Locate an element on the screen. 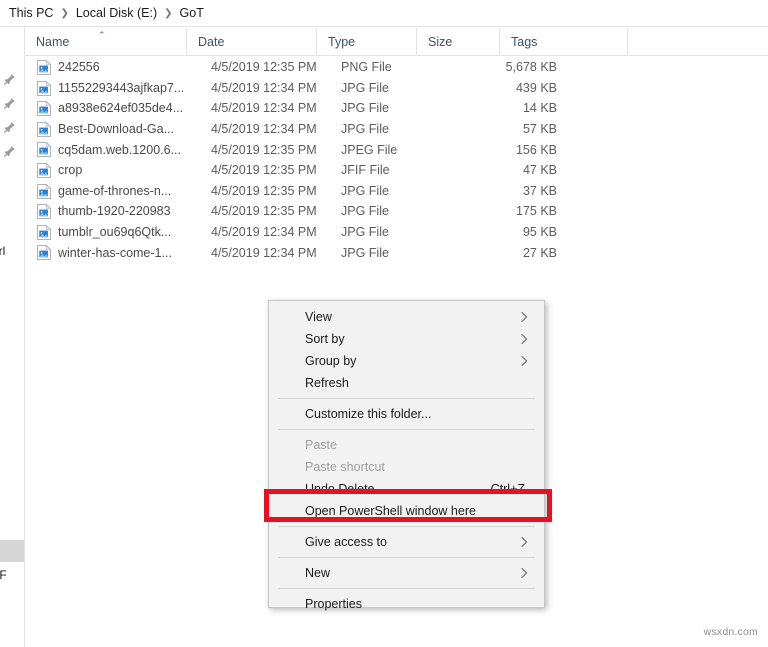  context-menu-item: Paste shortcut is located at coordinates (406, 467).